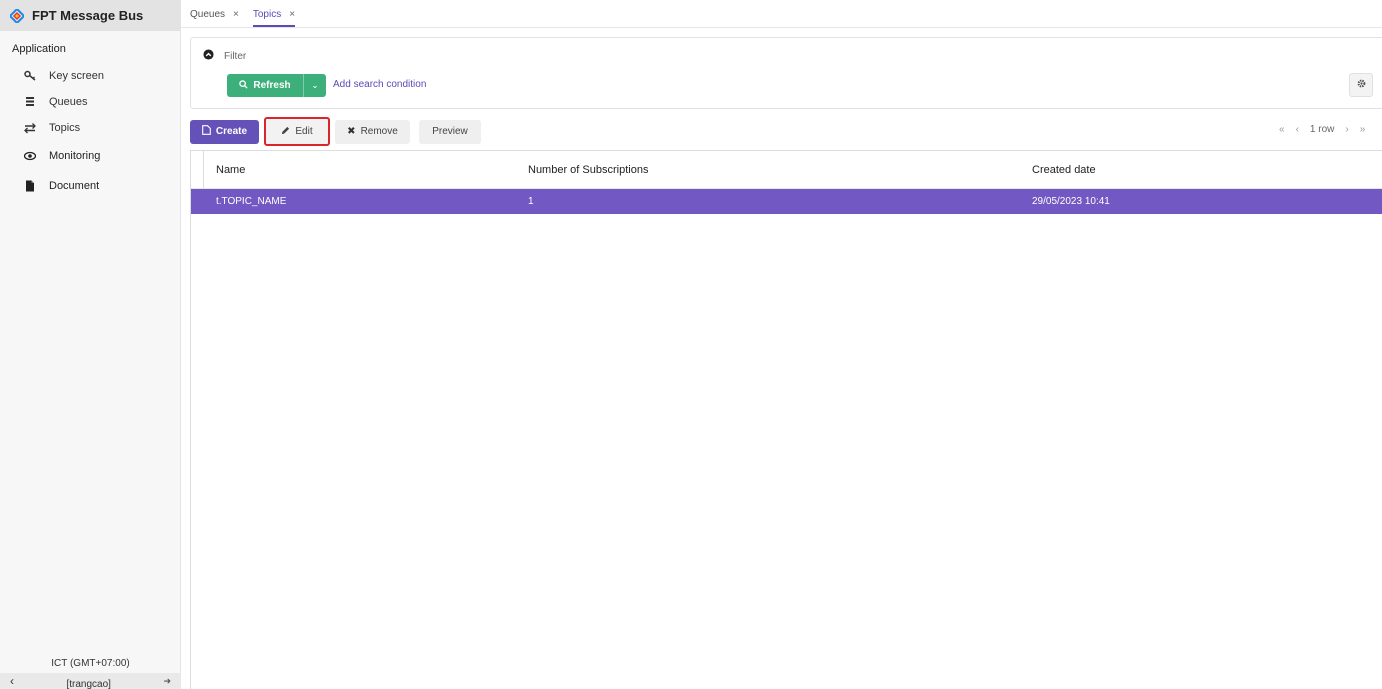  Describe the element at coordinates (206, 131) in the screenshot. I see `file-icon` at that location.